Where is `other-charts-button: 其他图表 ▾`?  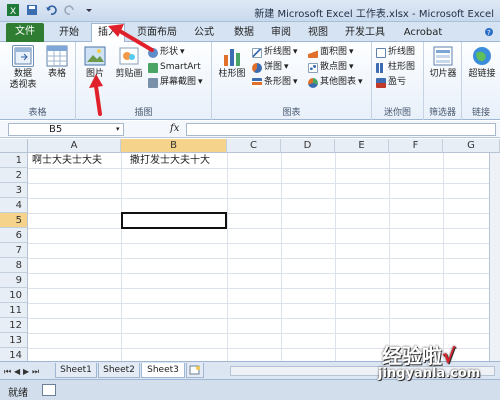 other-charts-button: 其他图表 ▾ is located at coordinates (335, 82).